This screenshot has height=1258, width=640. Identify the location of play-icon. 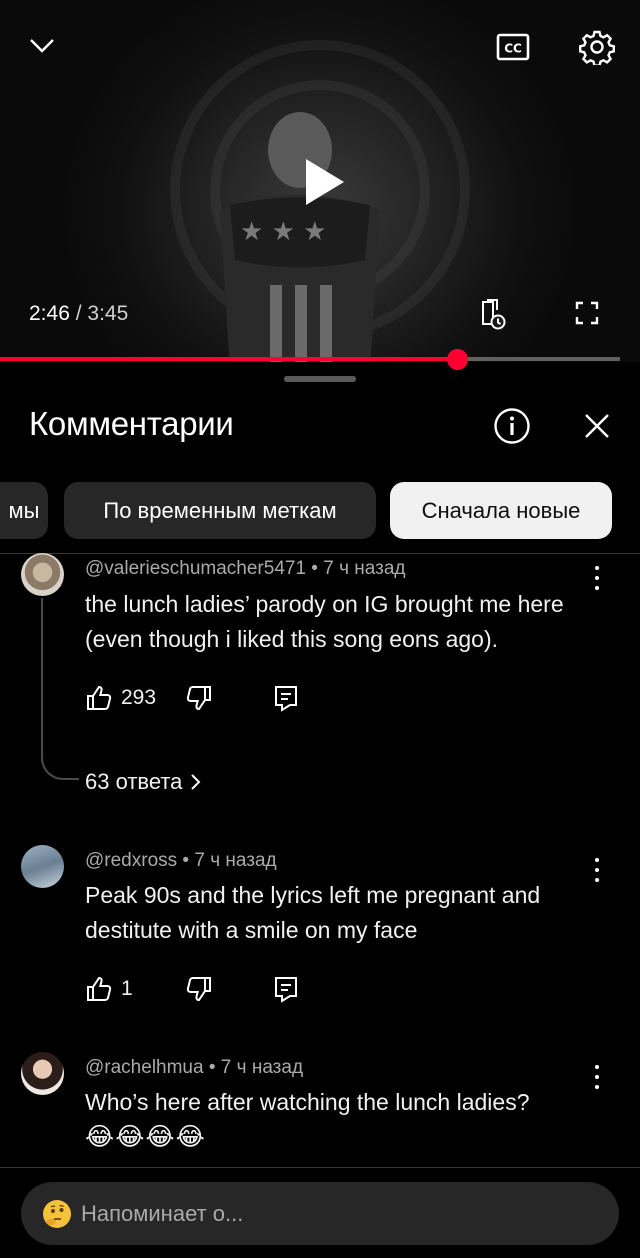
(325, 182).